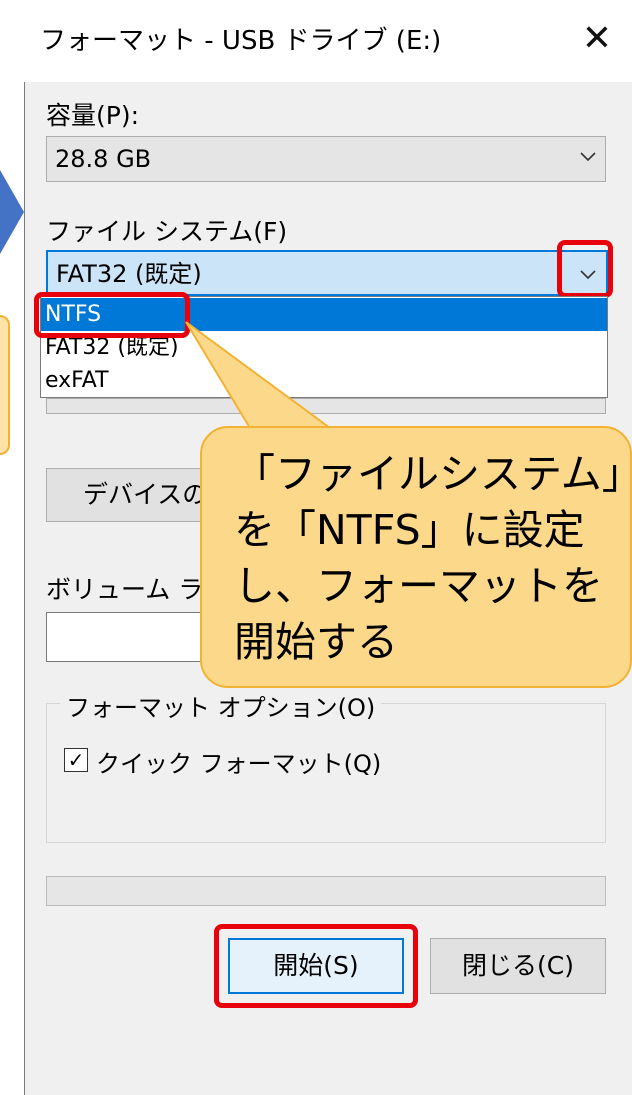  Describe the element at coordinates (327, 273) in the screenshot. I see `filesystem-select: FAT32 (既定)` at that location.